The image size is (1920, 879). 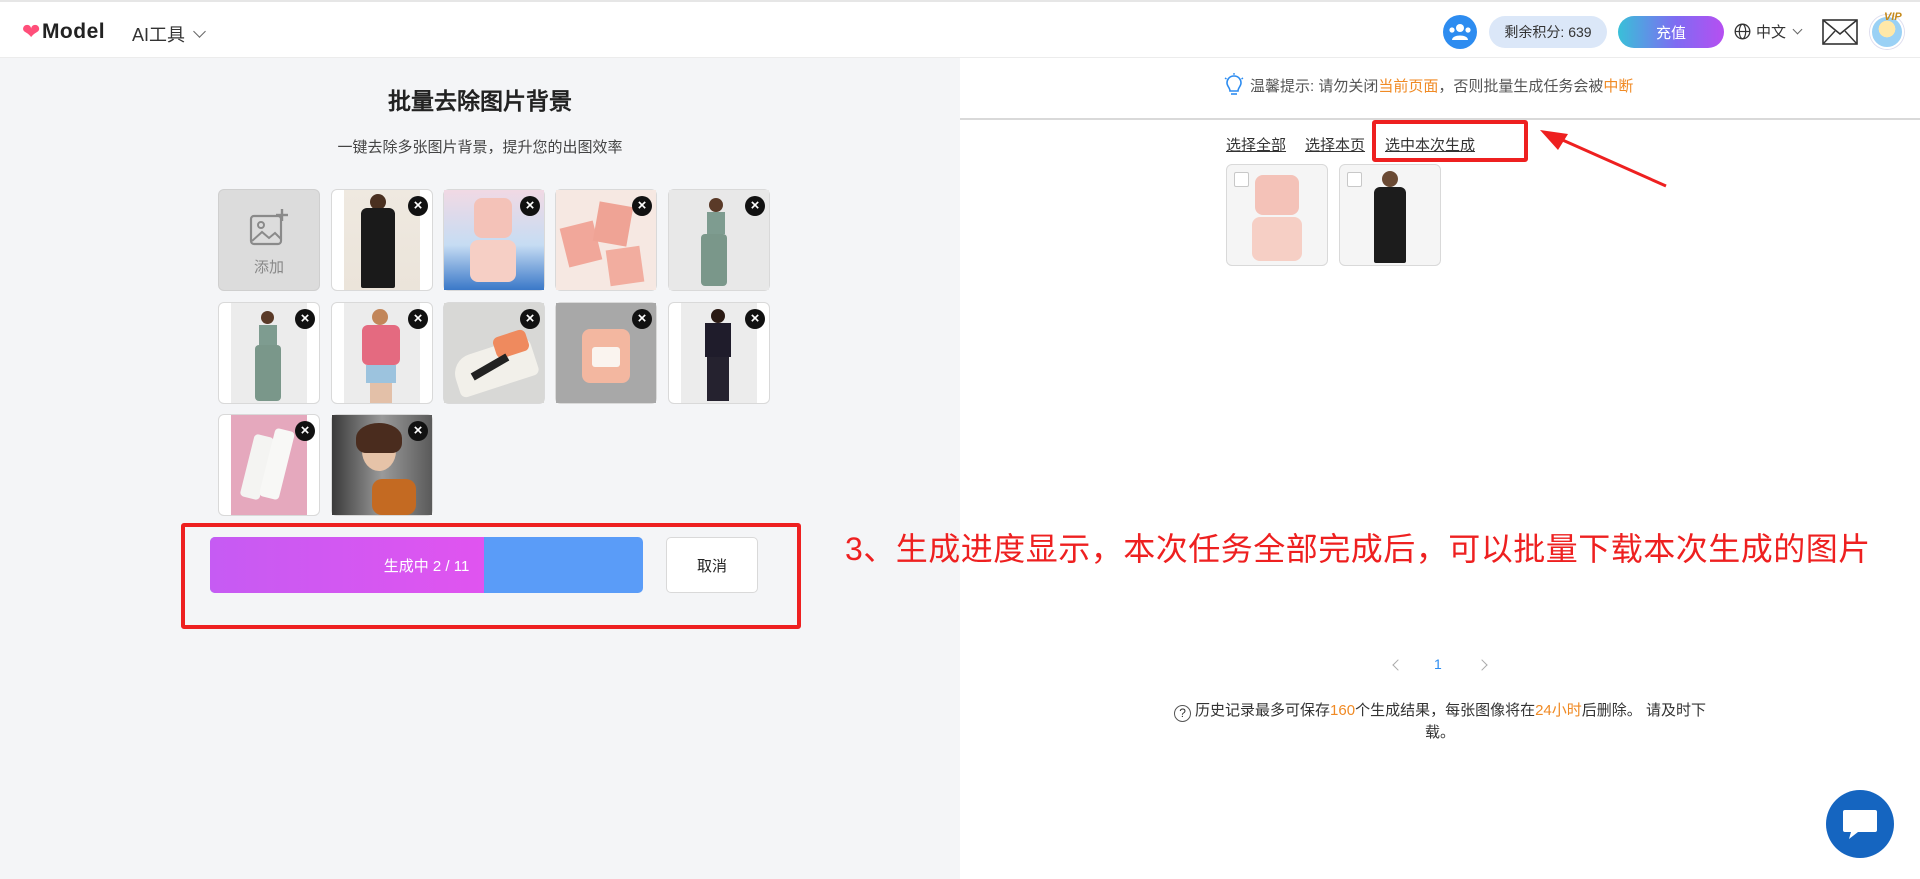 I want to click on annotation-text: 3、生成进度显示，本次任务全部完成后，可以批量下载本次生成的图片, so click(x=1358, y=549).